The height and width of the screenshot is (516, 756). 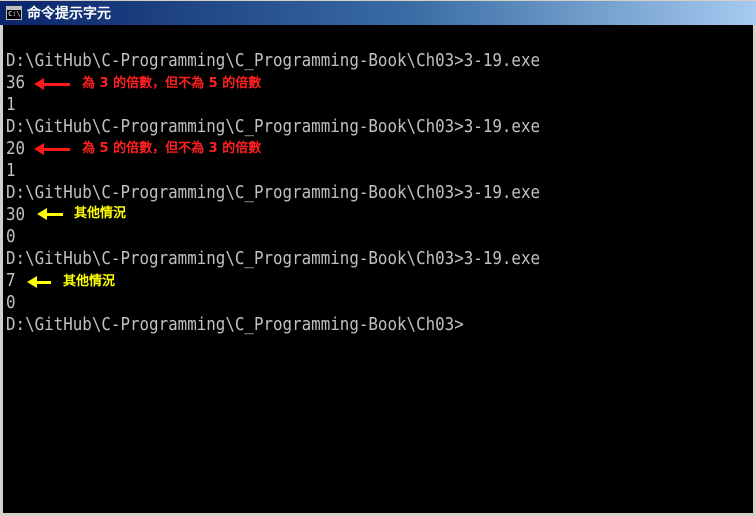 I want to click on console-line: 20, so click(x=16, y=148).